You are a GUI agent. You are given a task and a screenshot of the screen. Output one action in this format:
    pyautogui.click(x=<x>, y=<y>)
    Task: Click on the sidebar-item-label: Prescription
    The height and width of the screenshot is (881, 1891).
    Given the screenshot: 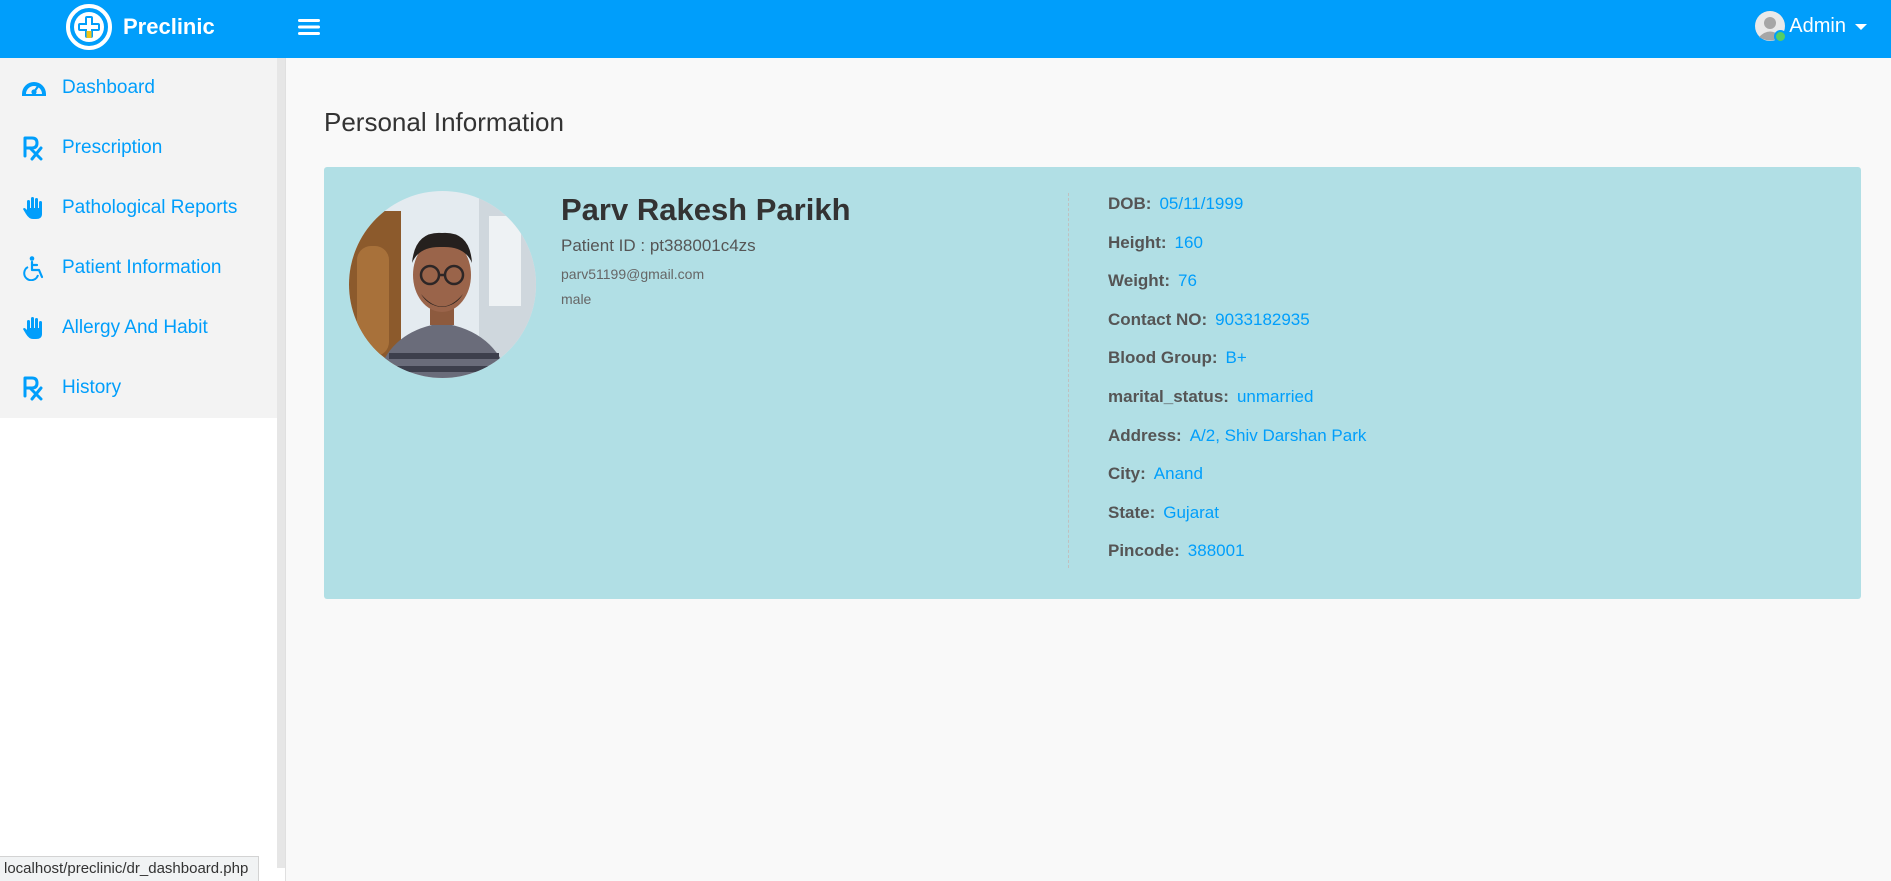 What is the action you would take?
    pyautogui.click(x=112, y=147)
    